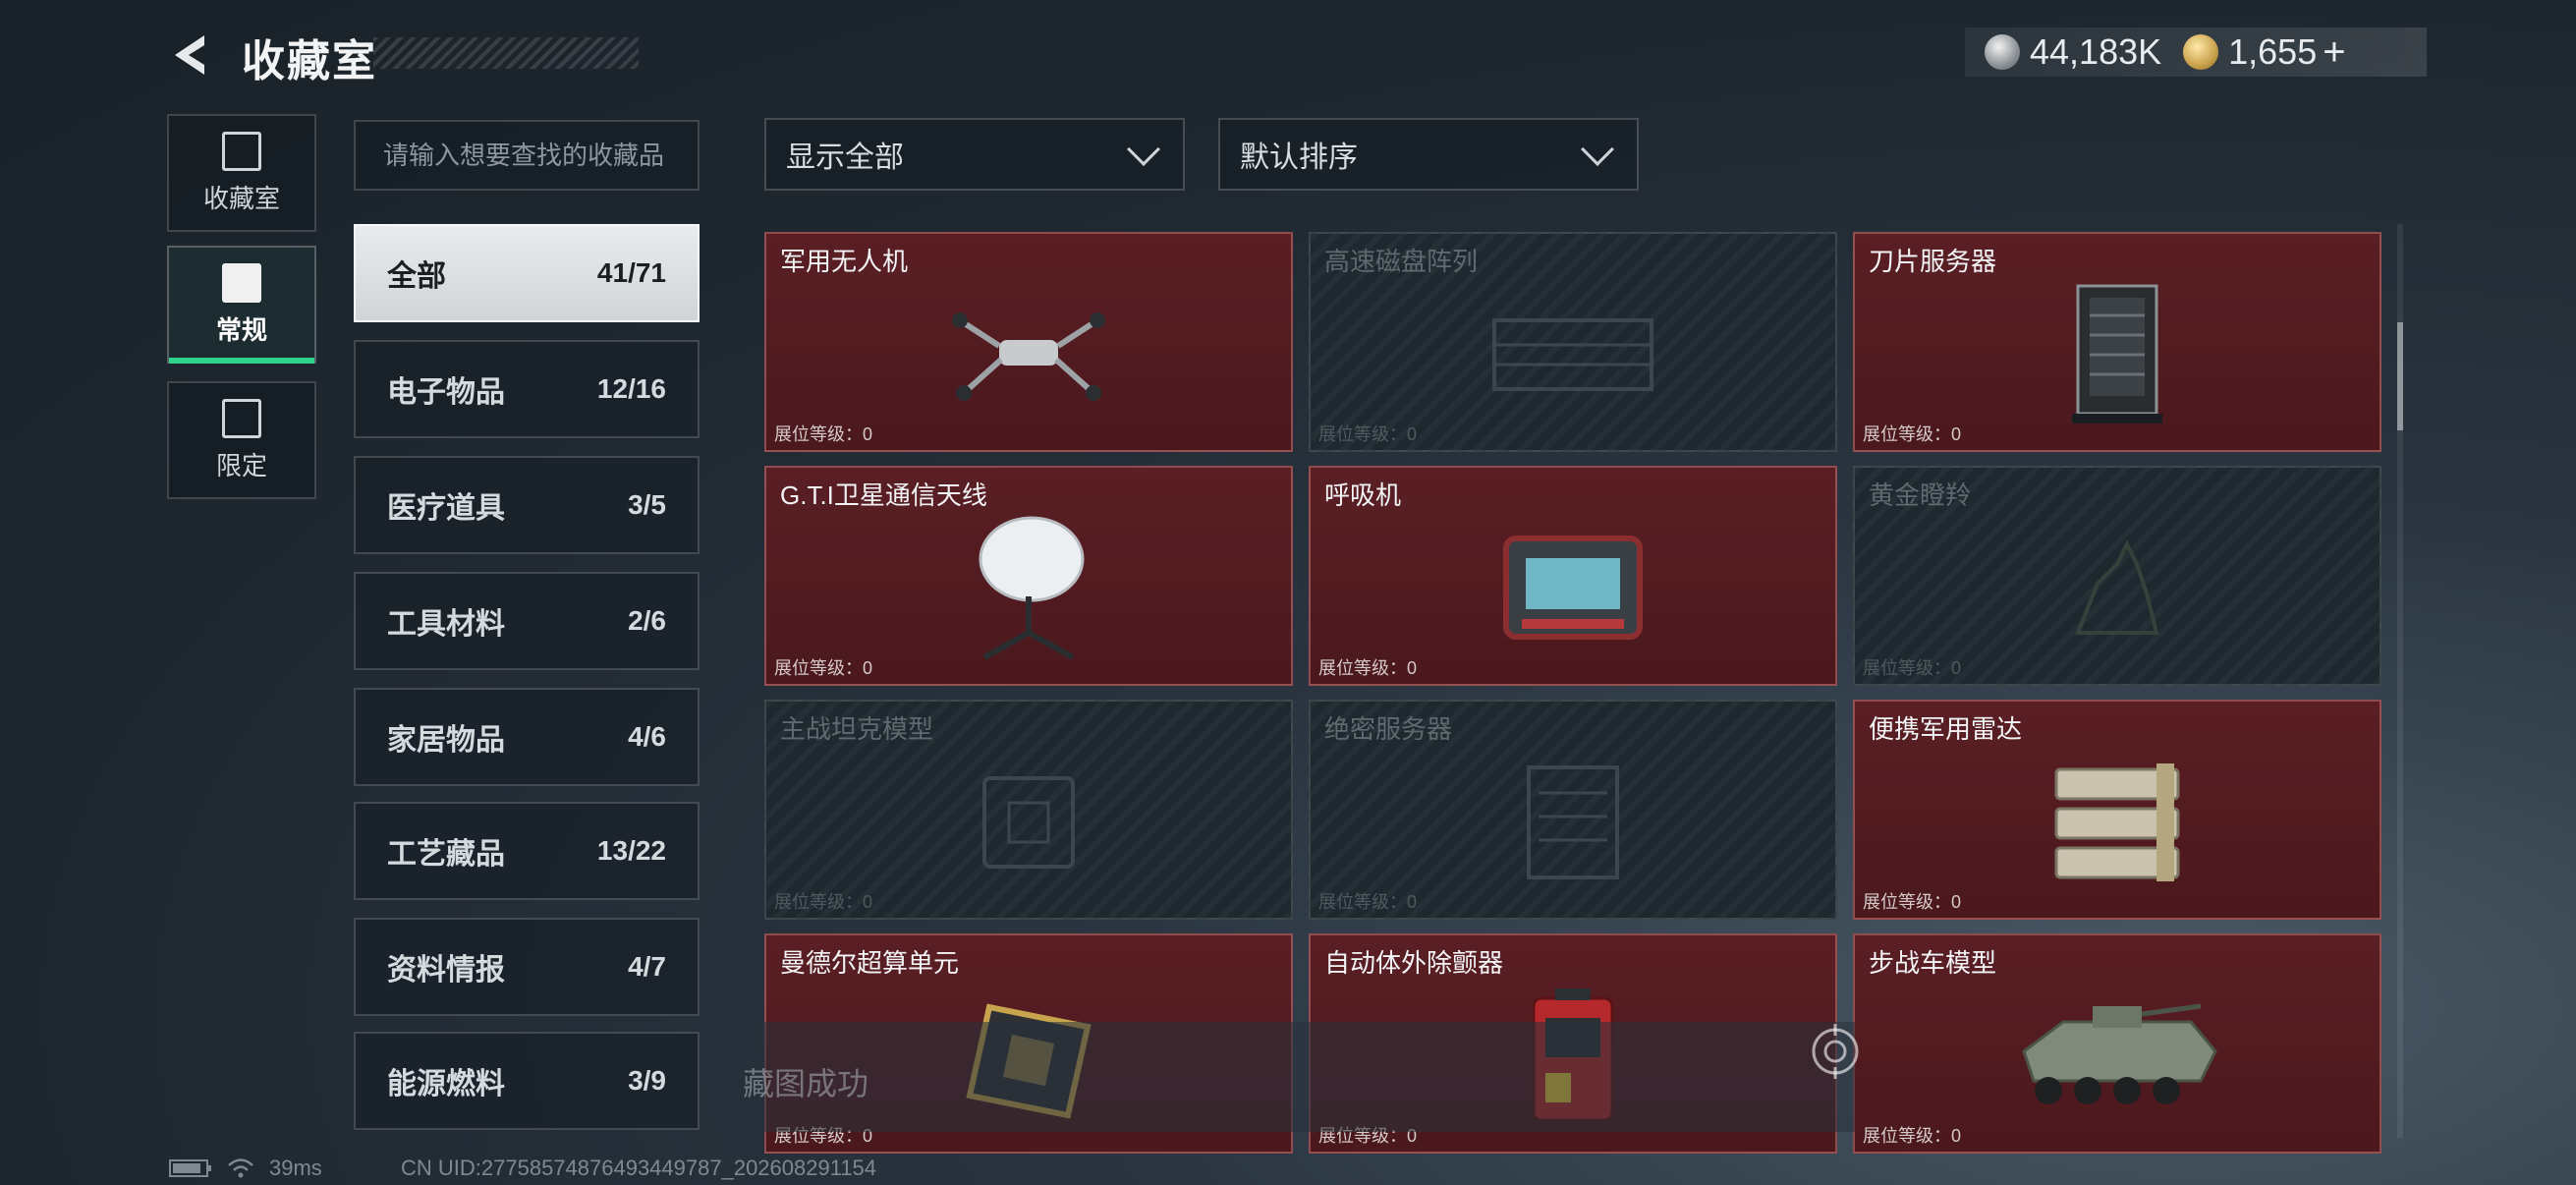 The image size is (2576, 1185). What do you see at coordinates (1028, 823) in the screenshot?
I see `tank-model-icon` at bounding box center [1028, 823].